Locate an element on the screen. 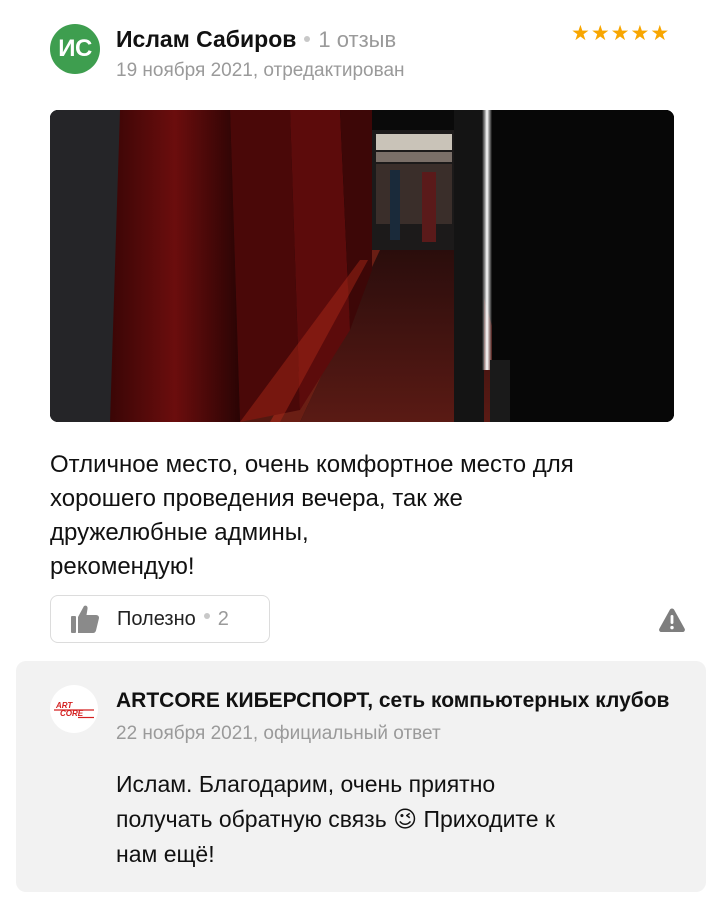 The width and height of the screenshot is (710, 900). author-avatar: ИС is located at coordinates (75, 49).